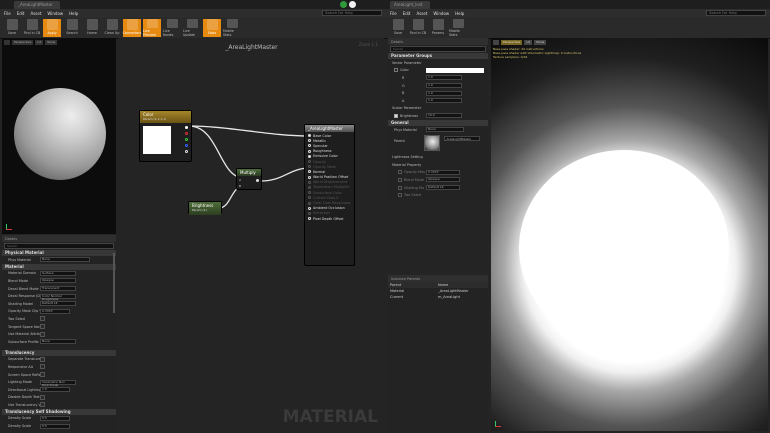 This screenshot has width=770, height=433. What do you see at coordinates (438, 278) in the screenshot?
I see `instance-parents-tab: Instance Parents` at bounding box center [438, 278].